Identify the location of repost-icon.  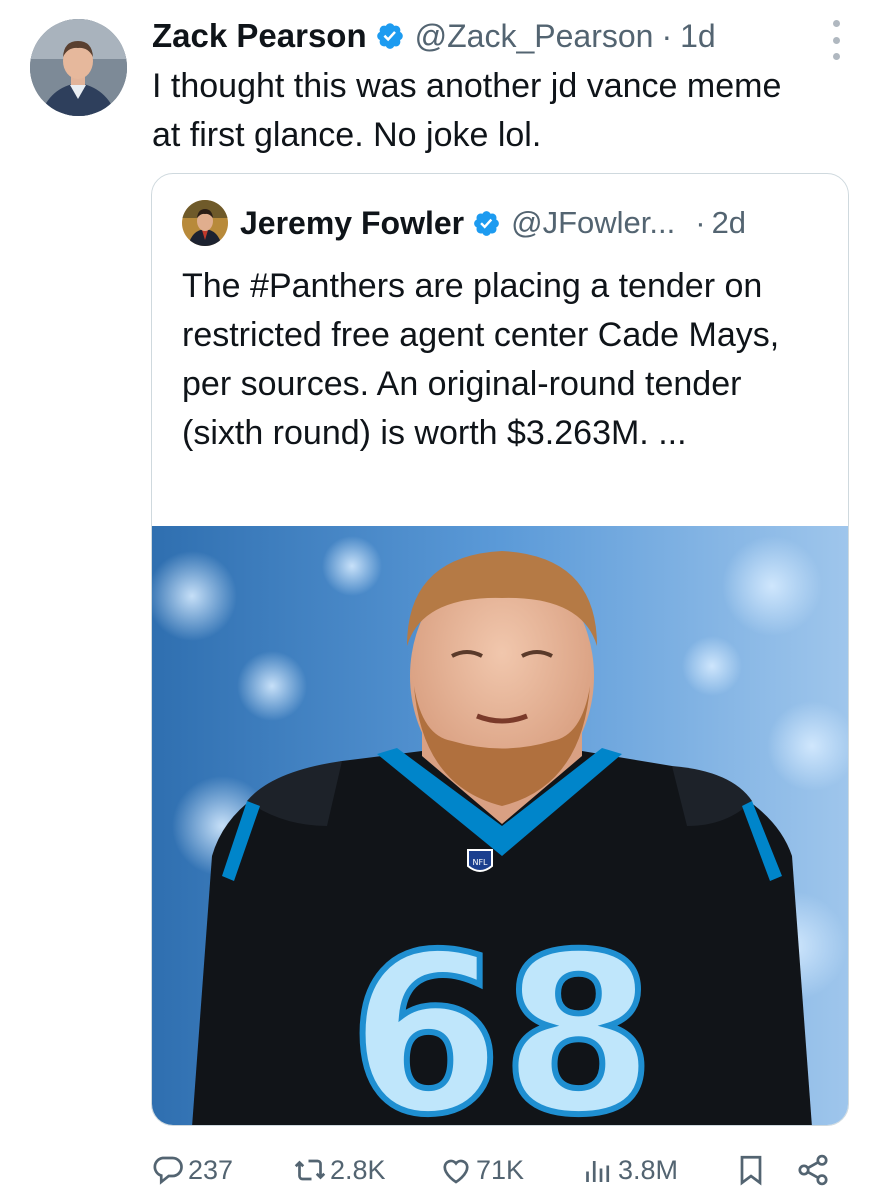
(310, 1170).